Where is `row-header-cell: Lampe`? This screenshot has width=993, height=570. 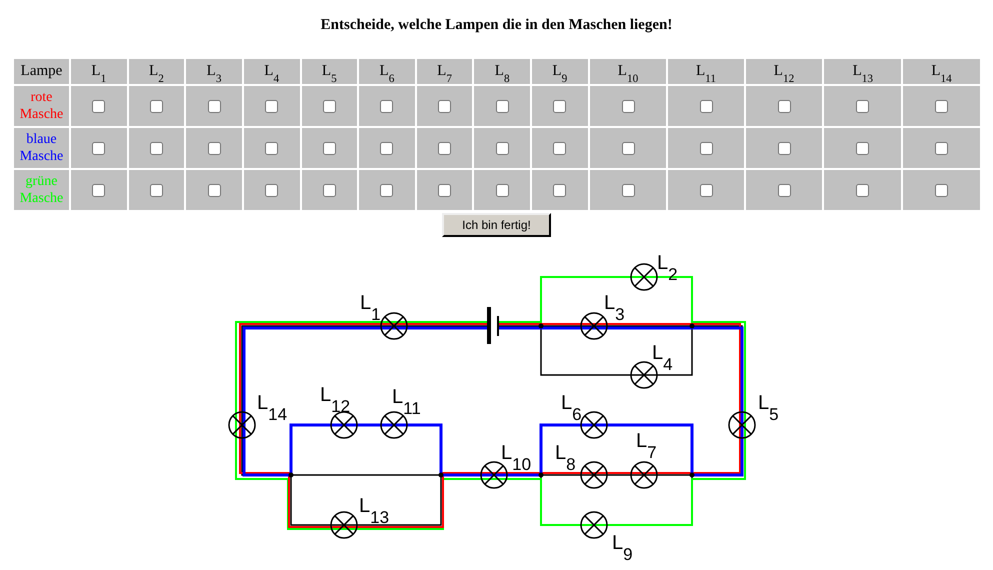 row-header-cell: Lampe is located at coordinates (41, 71).